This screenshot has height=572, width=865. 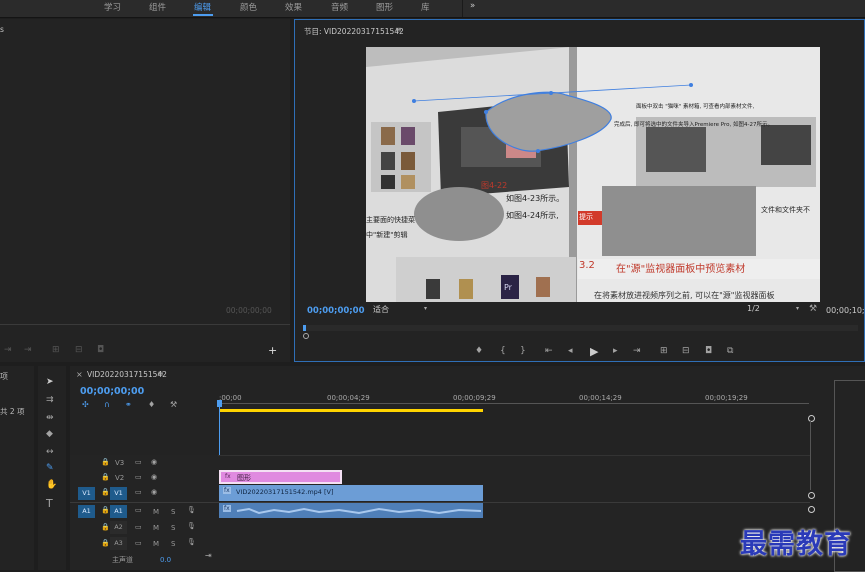 I want to click on workspace-tab-learn: 学习, so click(x=112, y=7).